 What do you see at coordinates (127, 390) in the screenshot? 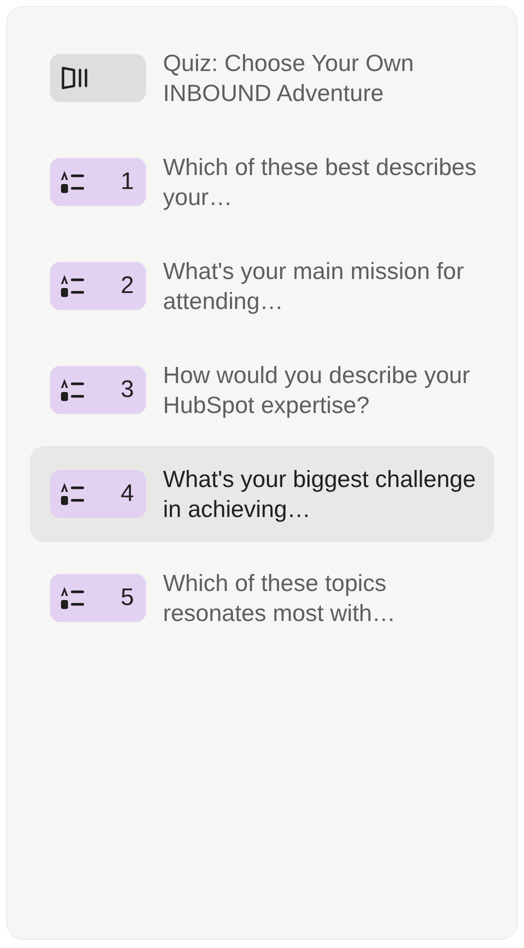
I see `question-number: 3` at bounding box center [127, 390].